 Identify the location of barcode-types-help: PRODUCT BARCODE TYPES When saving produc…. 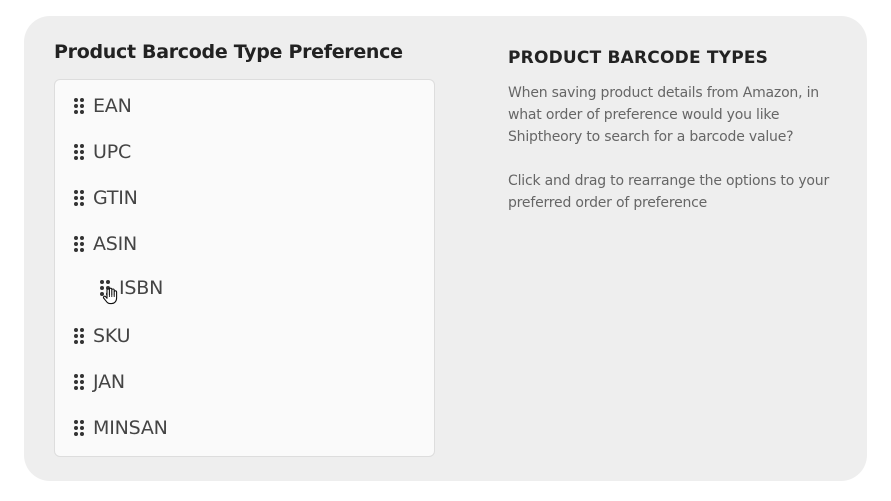
(673, 142).